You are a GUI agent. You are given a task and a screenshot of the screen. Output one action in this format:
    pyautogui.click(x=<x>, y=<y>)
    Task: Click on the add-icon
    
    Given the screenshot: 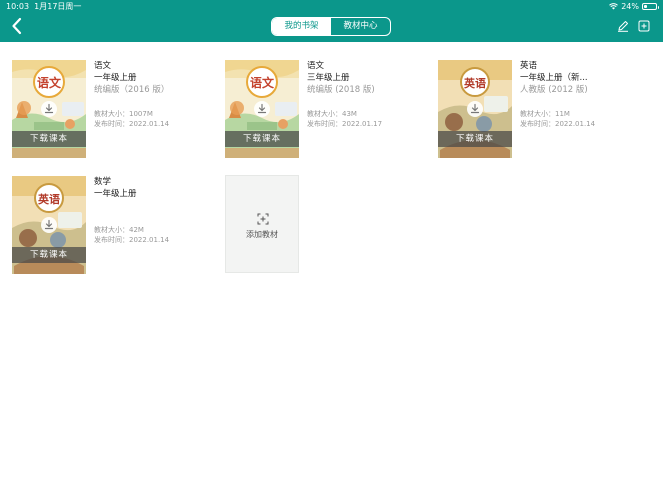 What is the action you would take?
    pyautogui.click(x=263, y=219)
    